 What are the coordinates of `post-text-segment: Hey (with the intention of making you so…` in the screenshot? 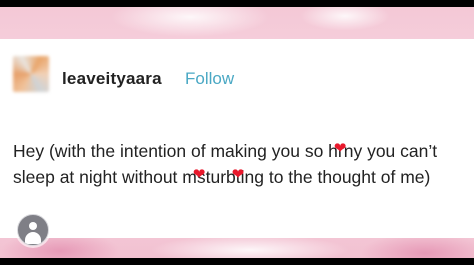 It's located at (175, 151).